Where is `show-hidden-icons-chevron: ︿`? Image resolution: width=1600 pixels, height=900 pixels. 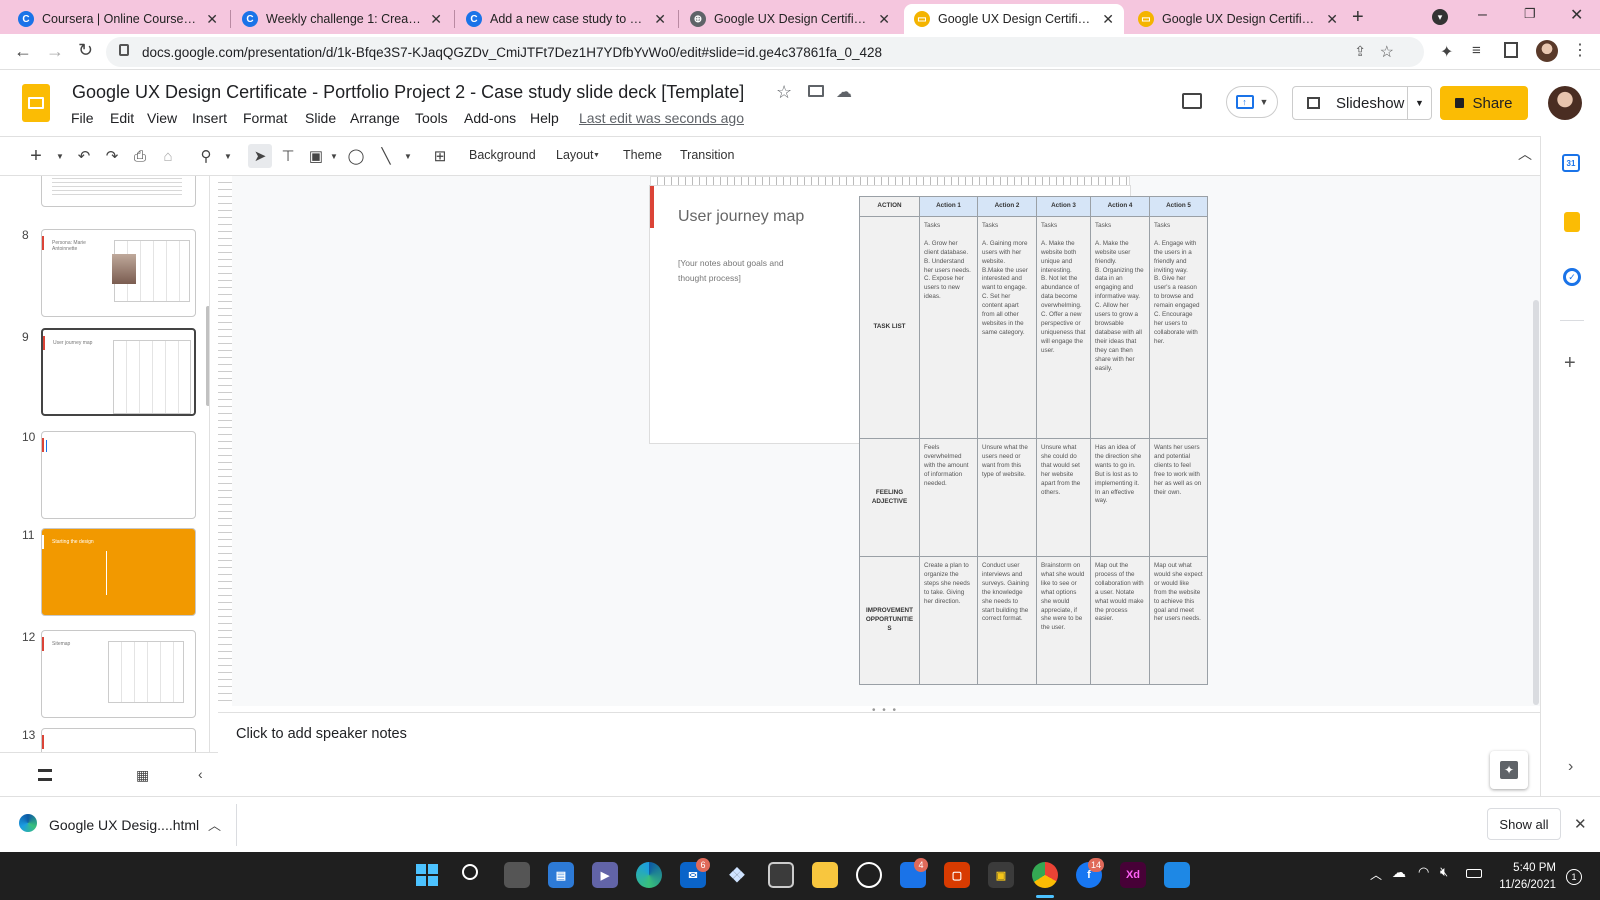 show-hidden-icons-chevron: ︿ is located at coordinates (1376, 874).